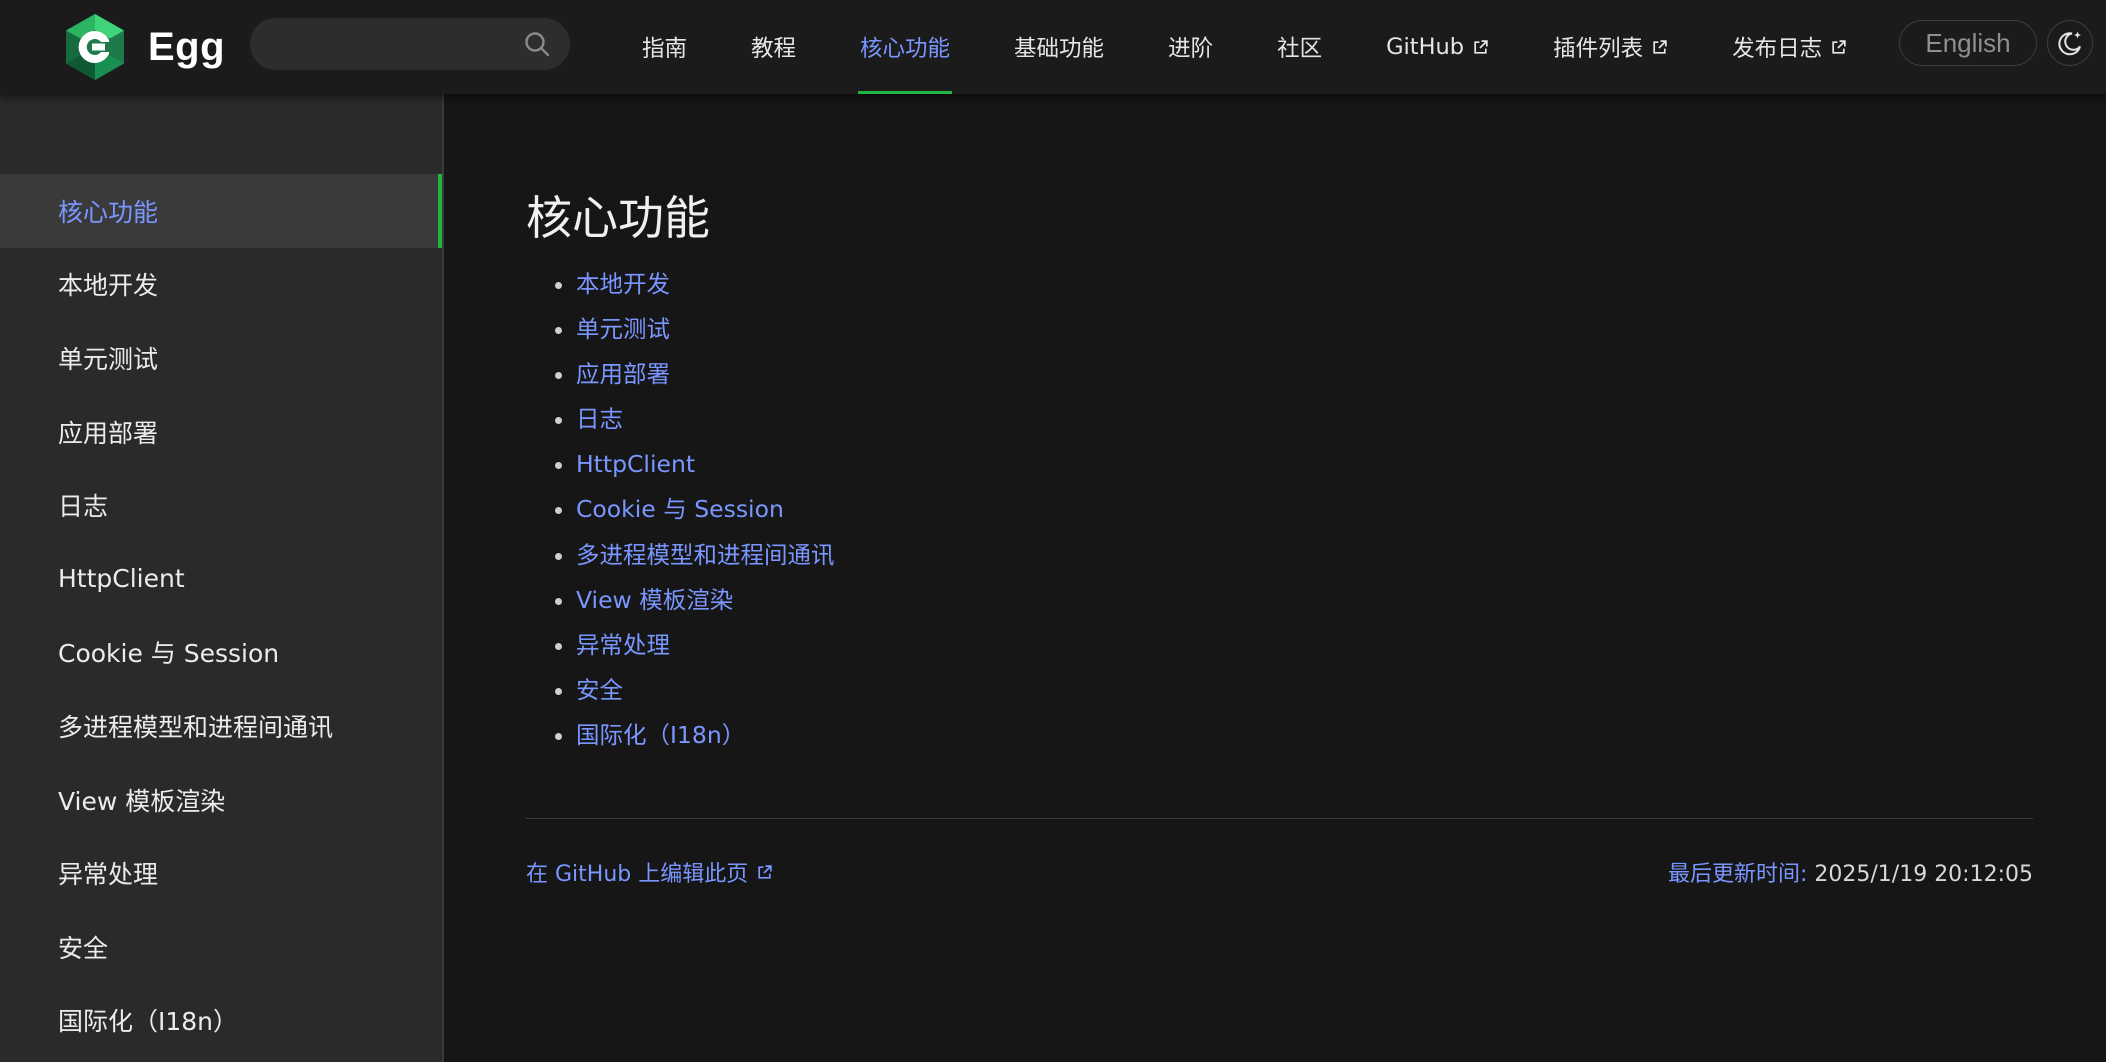 The height and width of the screenshot is (1062, 2106). I want to click on last-updated: 最后更新时间: 2025/1/19 20:12:05, so click(1850, 872).